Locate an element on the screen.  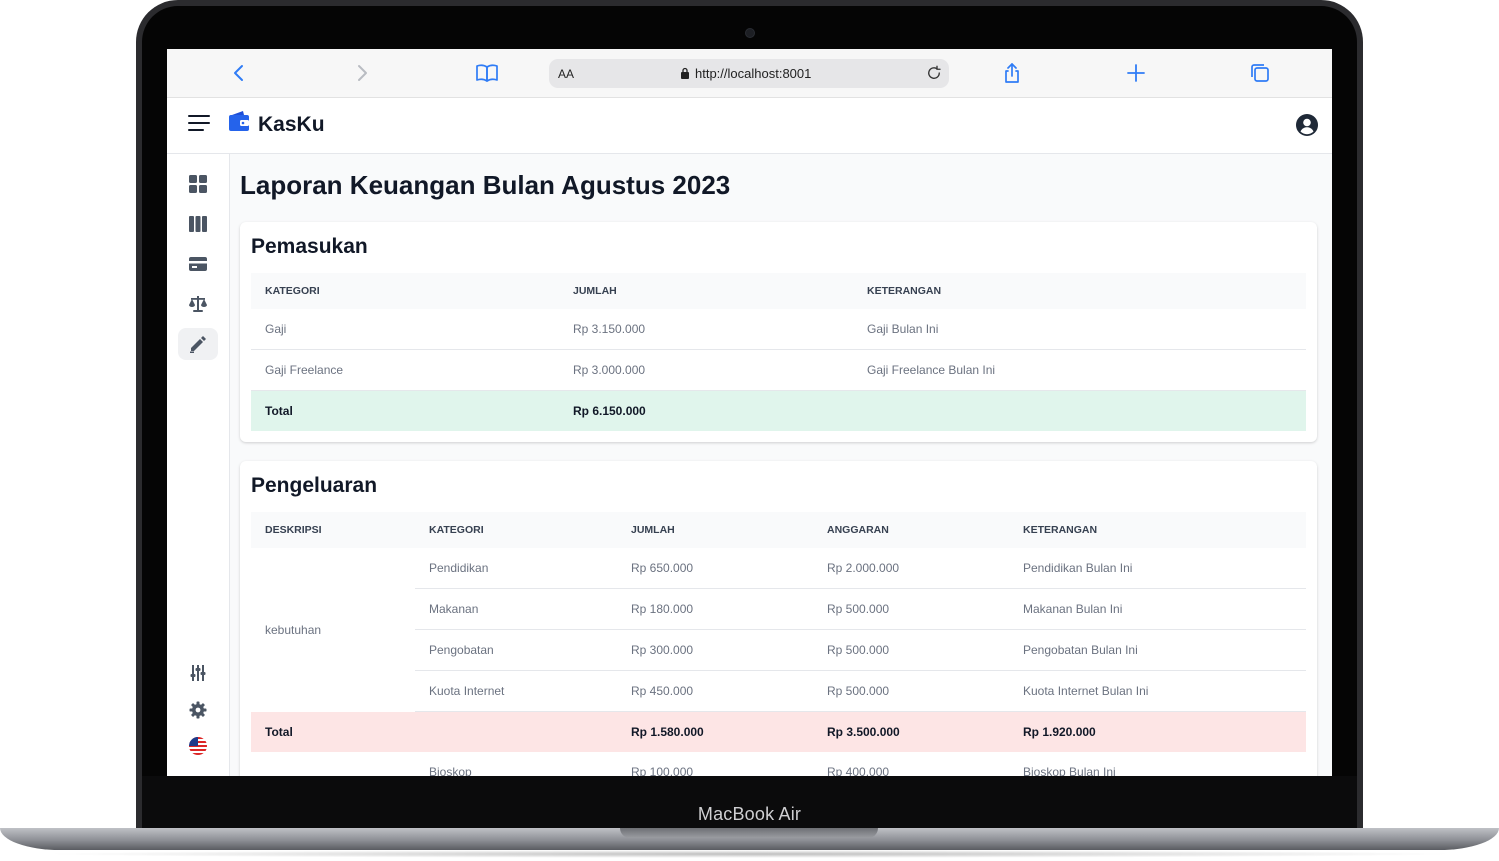
cell-kategori: Pengobatan is located at coordinates (516, 650).